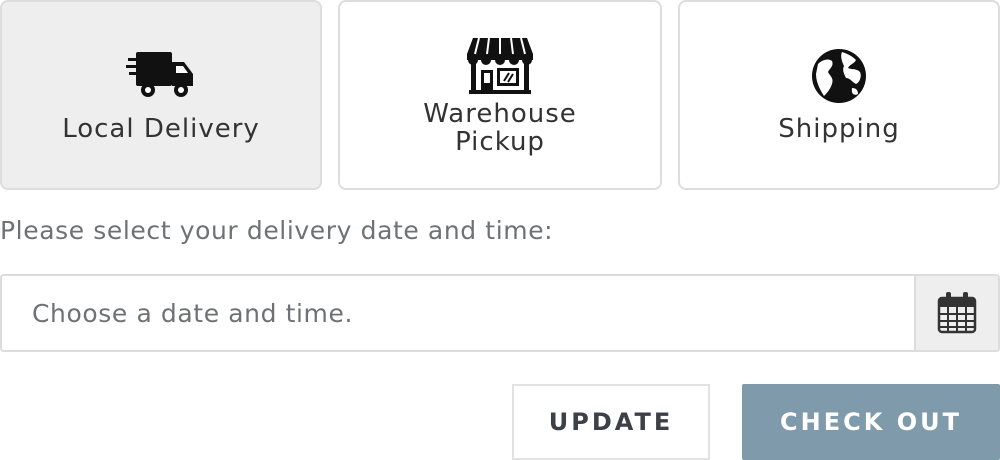 The height and width of the screenshot is (460, 1000). Describe the element at coordinates (459, 313) in the screenshot. I see `date-time-input` at that location.